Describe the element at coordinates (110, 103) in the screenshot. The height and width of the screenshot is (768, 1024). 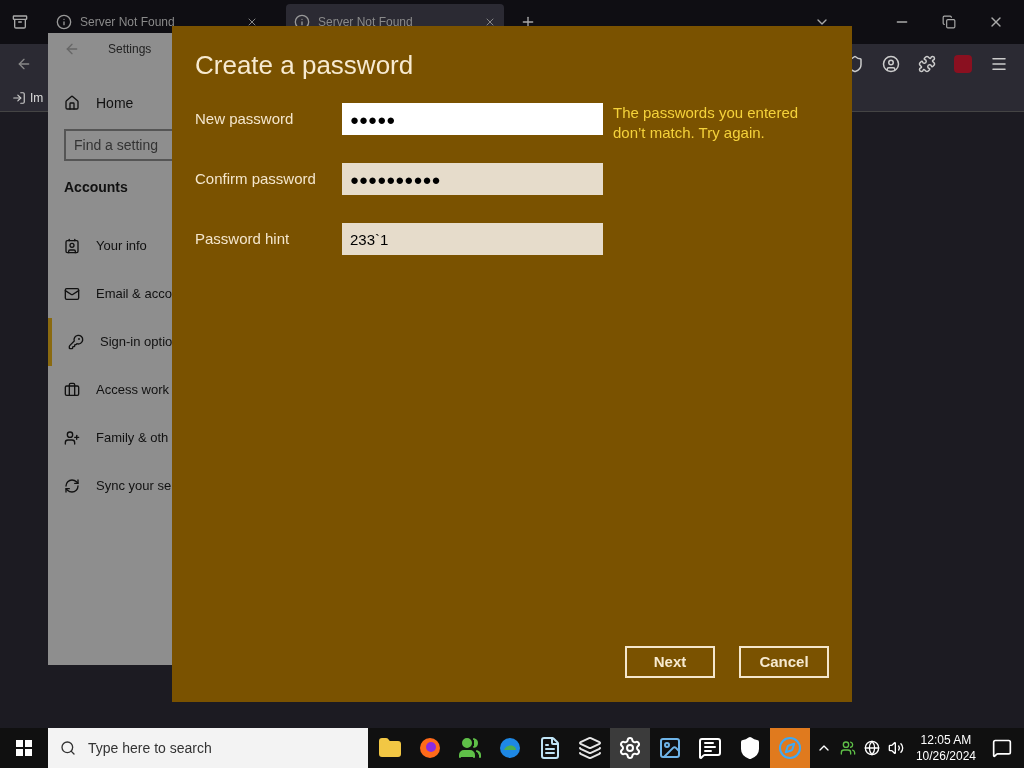
I see `home-item: Home` at that location.